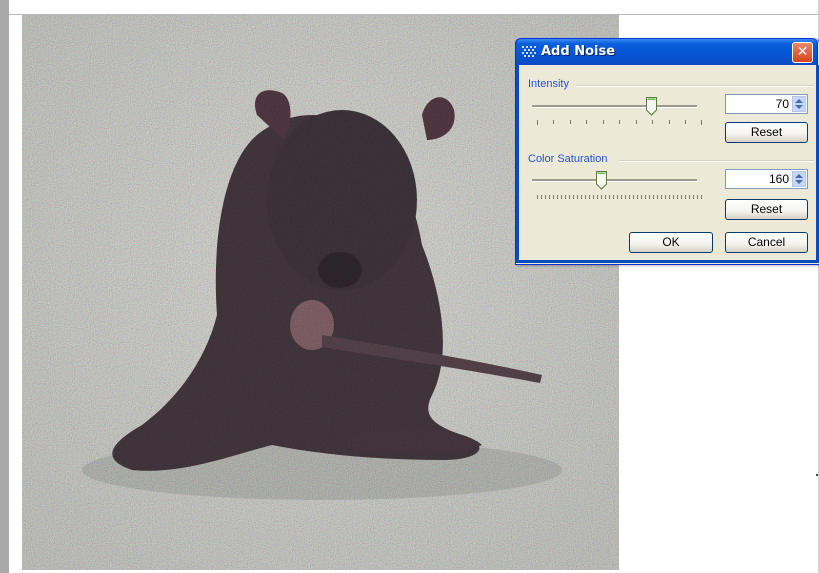  Describe the element at coordinates (716, 161) in the screenshot. I see `color-saturation-separator` at that location.